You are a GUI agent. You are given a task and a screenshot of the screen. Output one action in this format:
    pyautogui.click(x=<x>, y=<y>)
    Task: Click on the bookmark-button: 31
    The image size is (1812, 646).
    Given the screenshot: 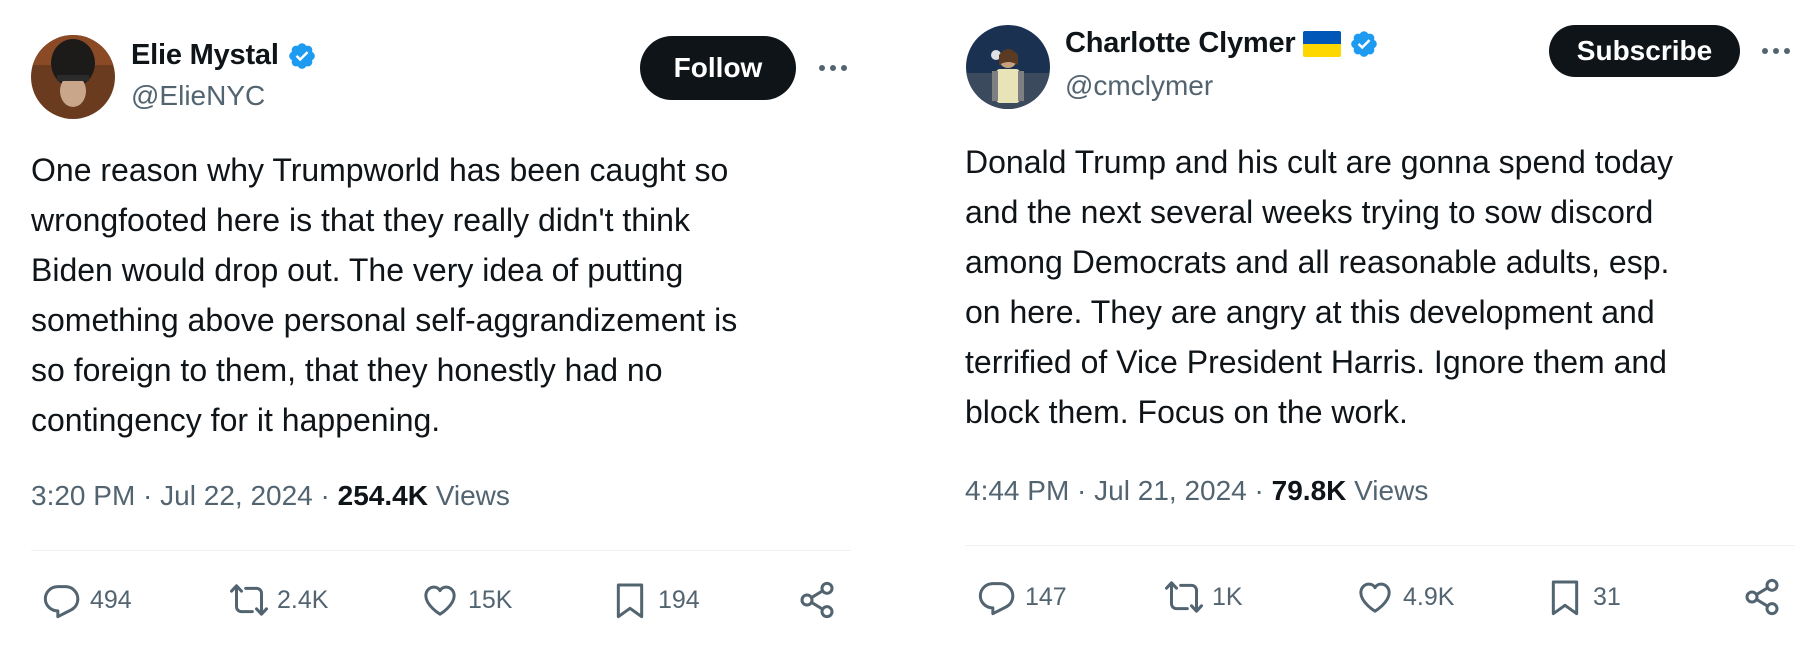 What is the action you would take?
    pyautogui.click(x=1583, y=597)
    